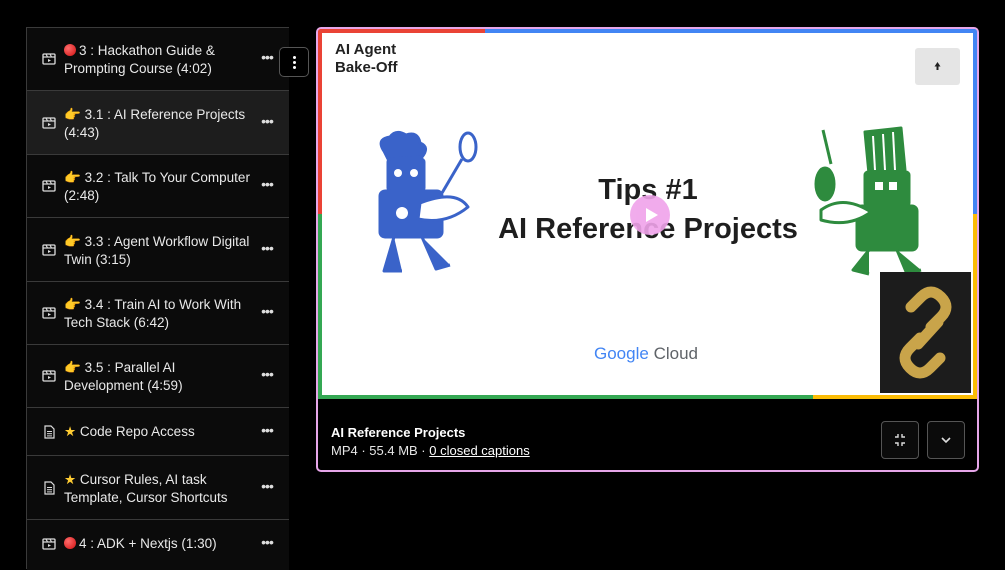 The height and width of the screenshot is (570, 1005). Describe the element at coordinates (479, 450) in the screenshot. I see `closed-captions-link: 0 closed captions` at that location.